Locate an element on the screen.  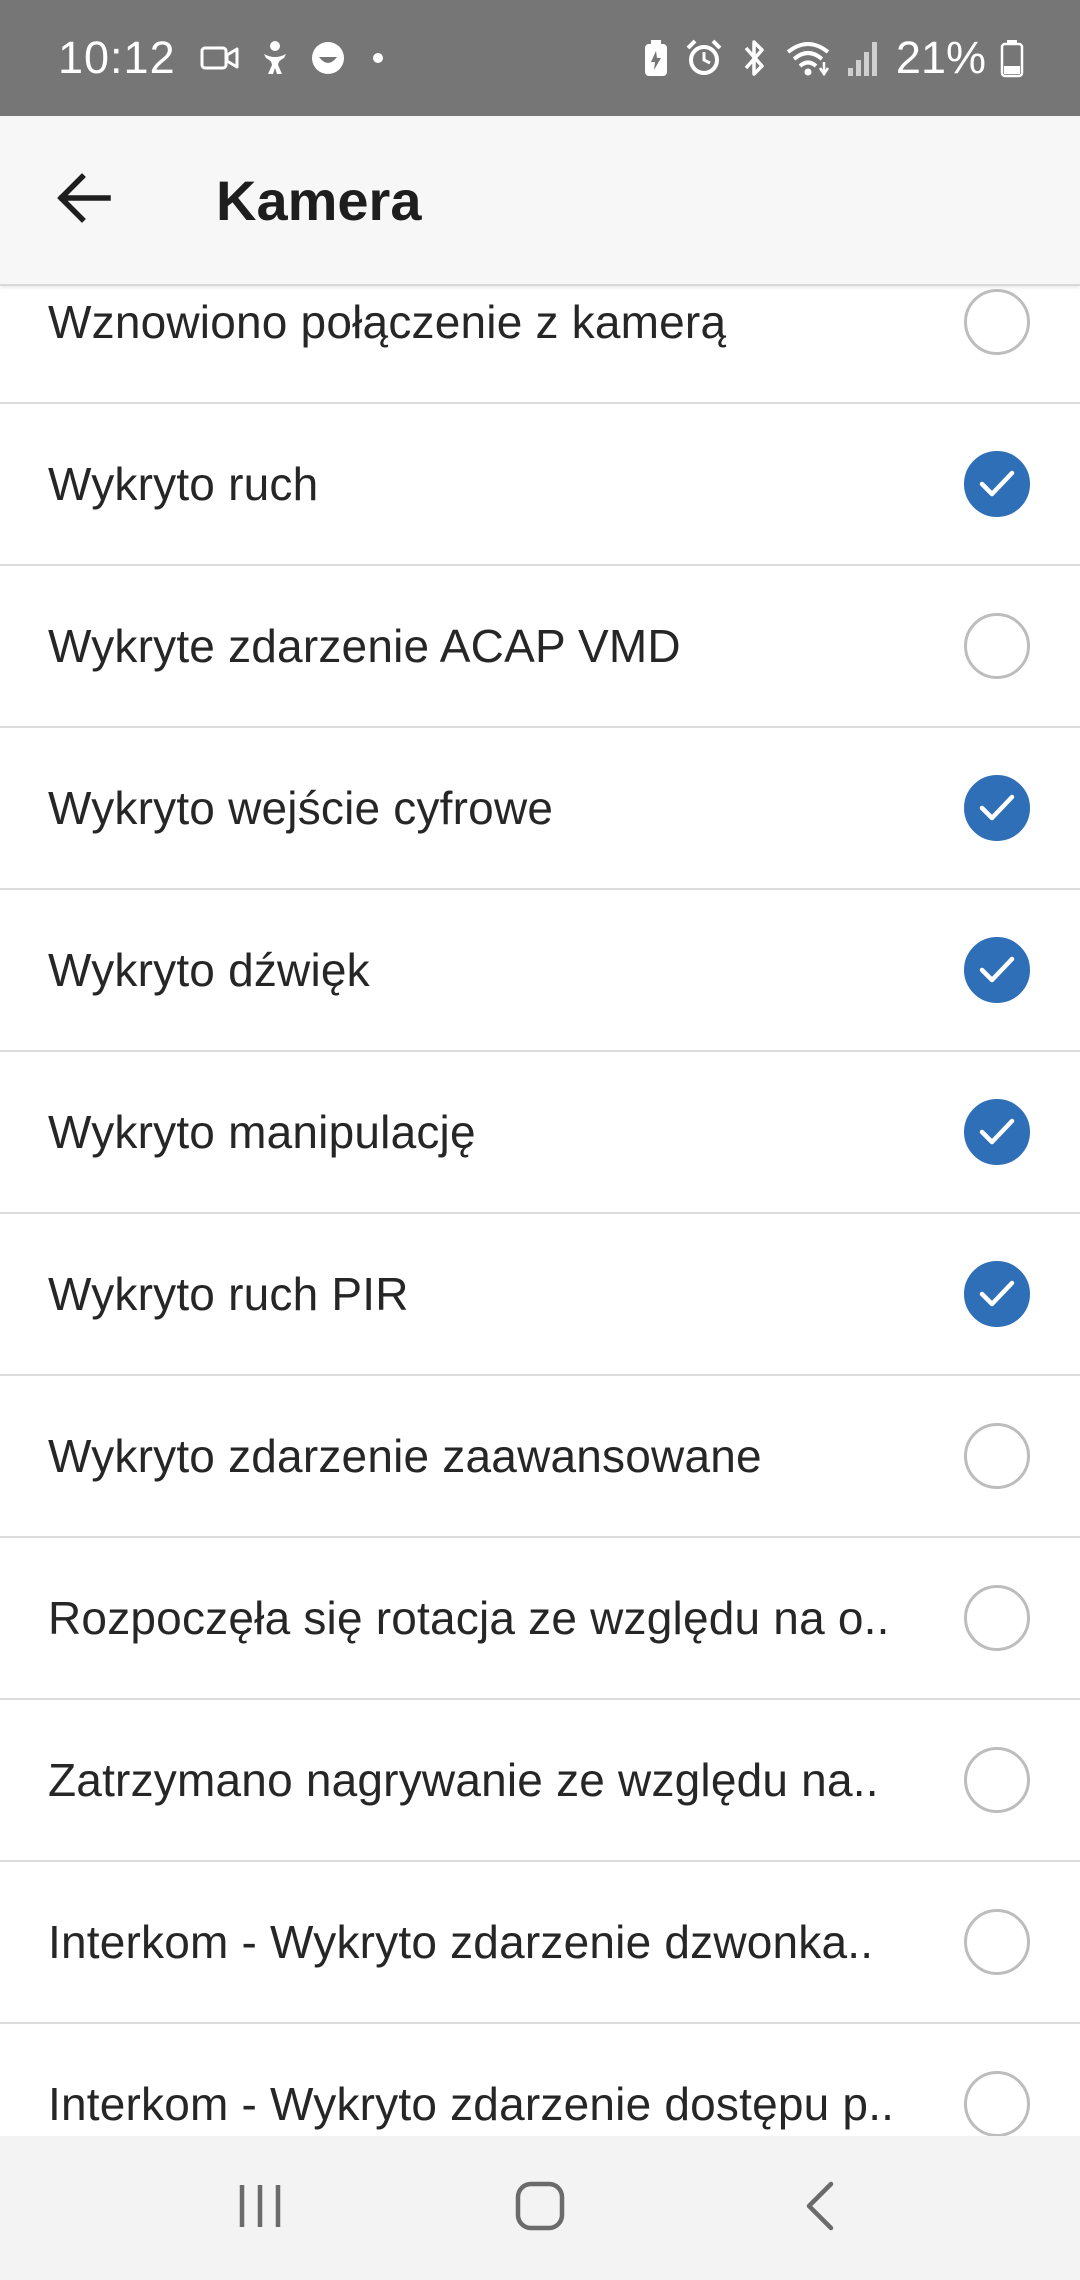
list-item-label: Interkom - Wykryto zdarzenie dostępu p.. is located at coordinates (471, 2104).